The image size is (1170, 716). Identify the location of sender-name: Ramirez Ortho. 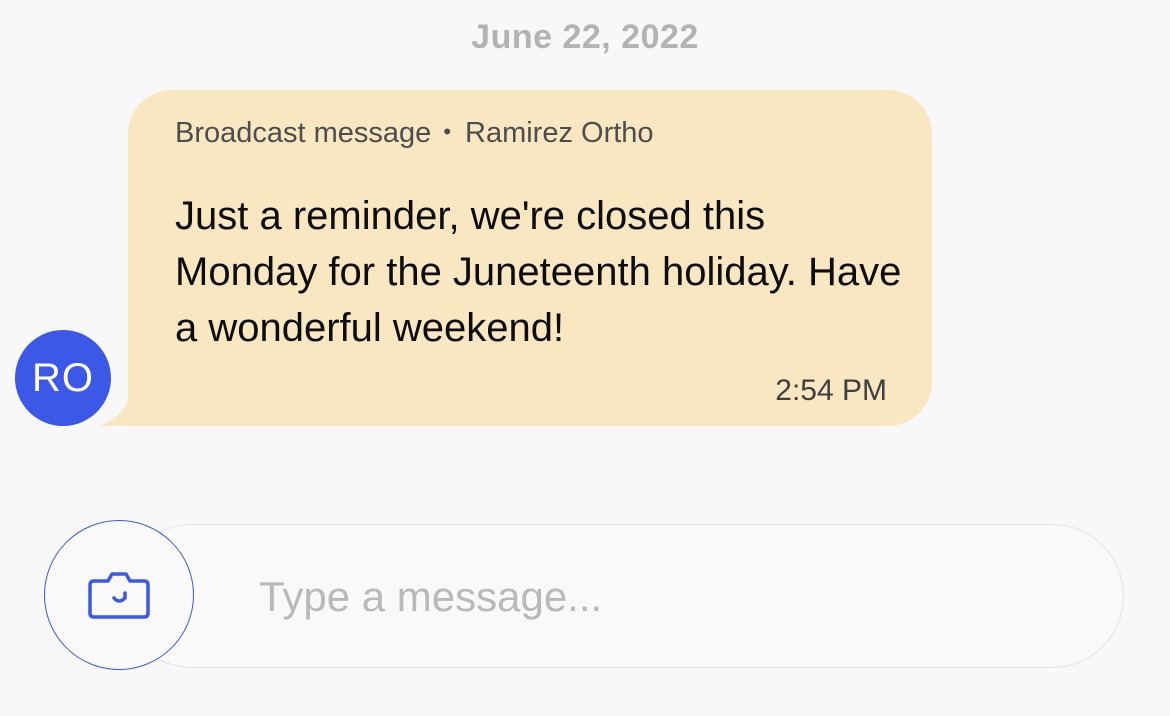
(559, 133).